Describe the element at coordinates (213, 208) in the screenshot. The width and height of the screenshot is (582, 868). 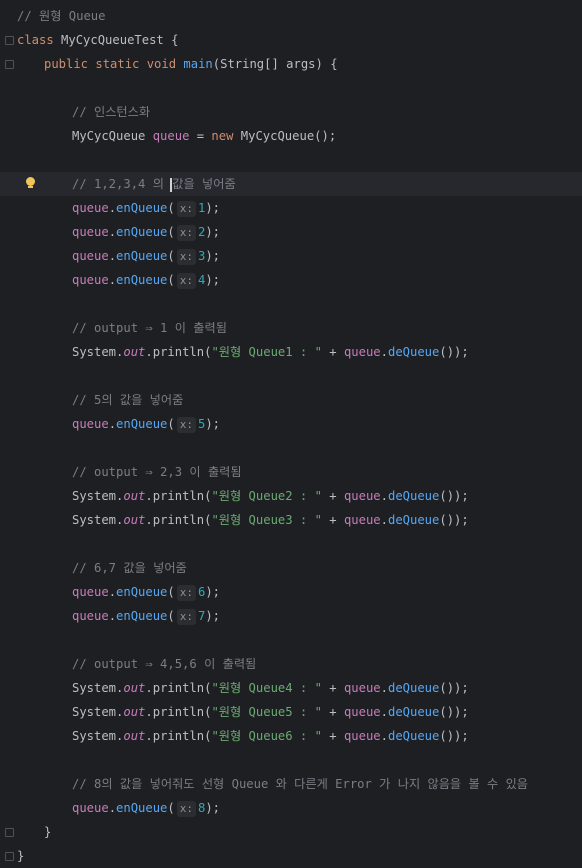
I see `code-token: );` at that location.